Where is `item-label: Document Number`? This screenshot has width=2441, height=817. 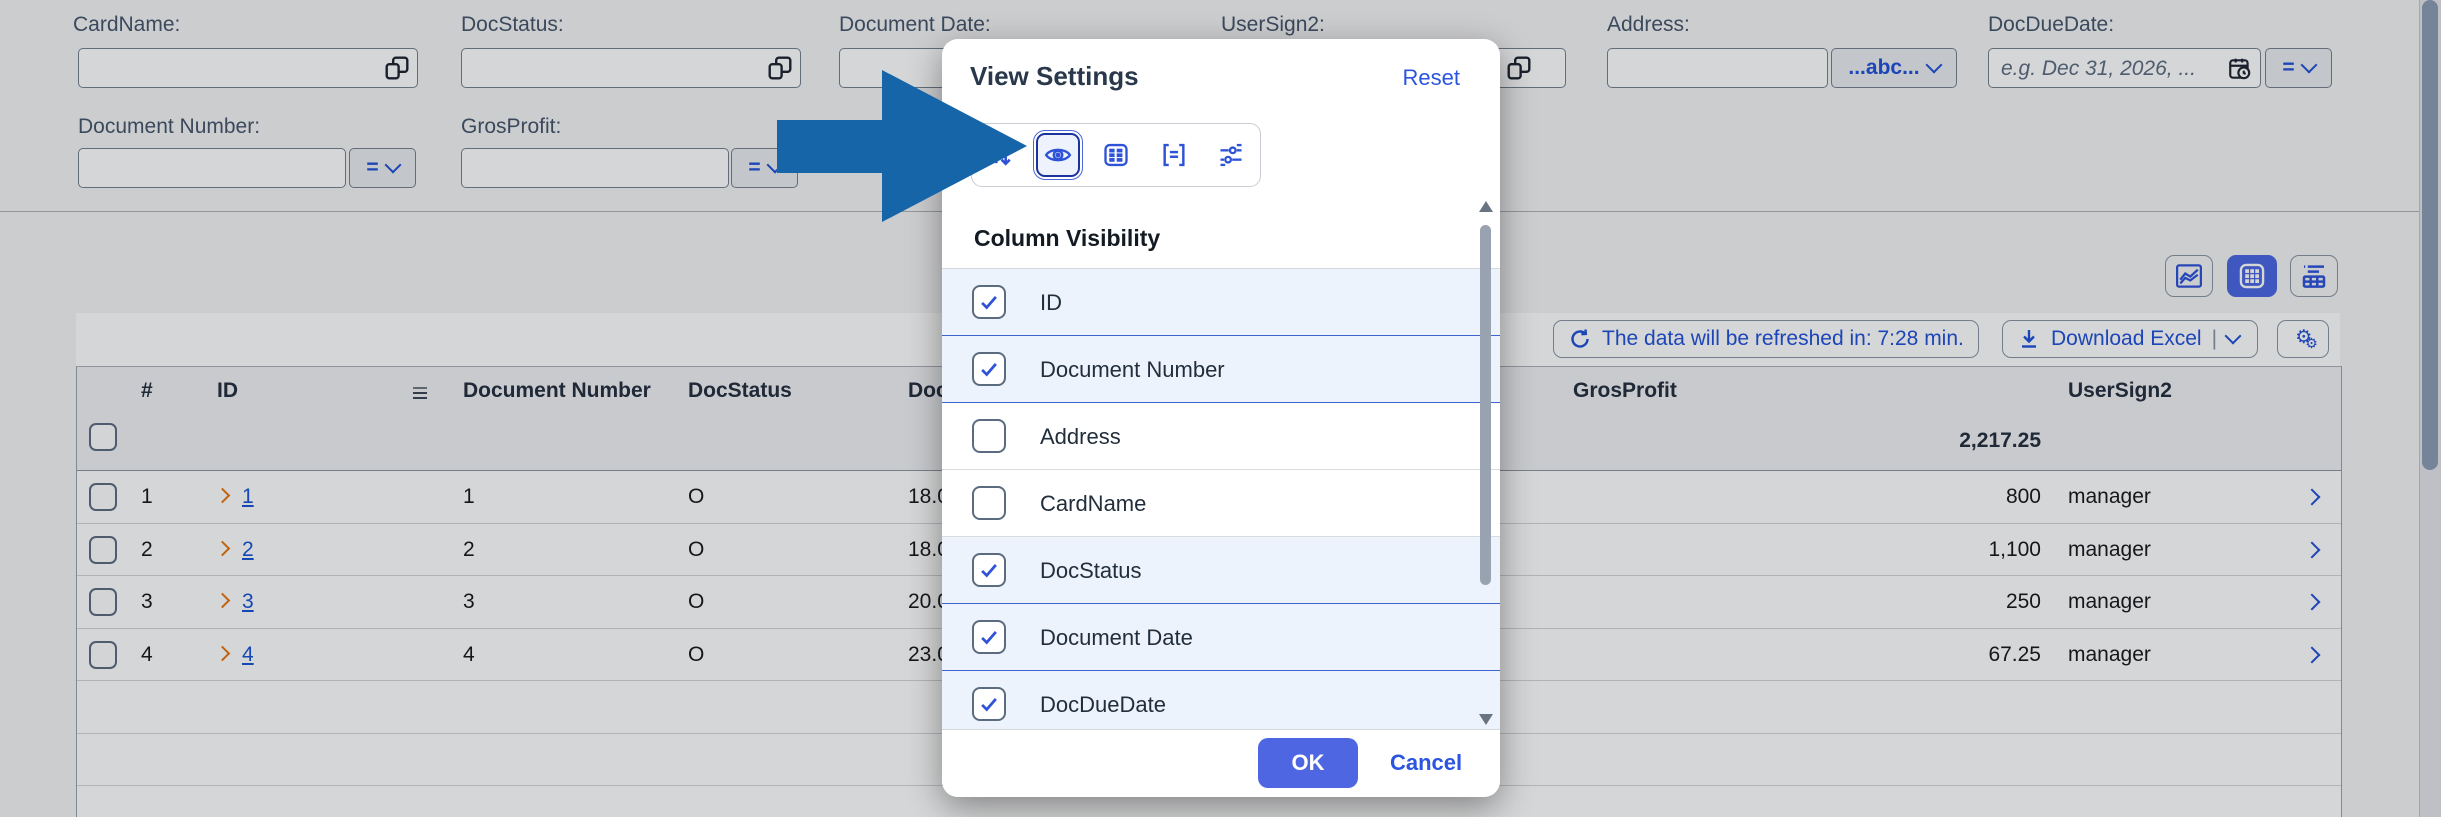
item-label: Document Number is located at coordinates (1132, 369).